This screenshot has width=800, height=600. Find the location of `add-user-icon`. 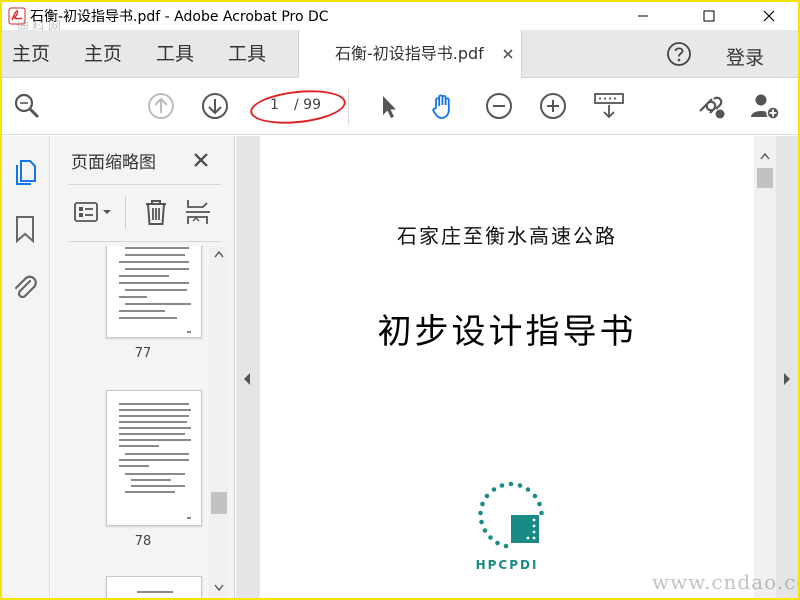

add-user-icon is located at coordinates (765, 106).